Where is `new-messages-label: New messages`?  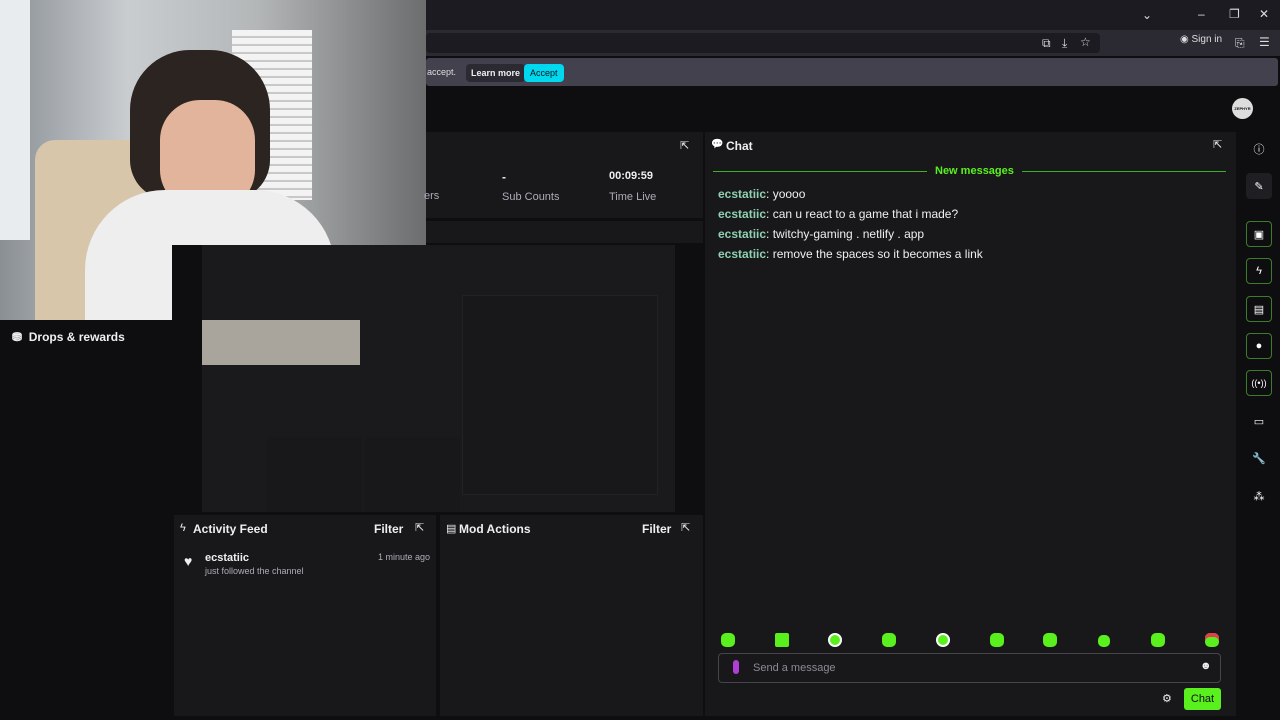 new-messages-label: New messages is located at coordinates (974, 171).